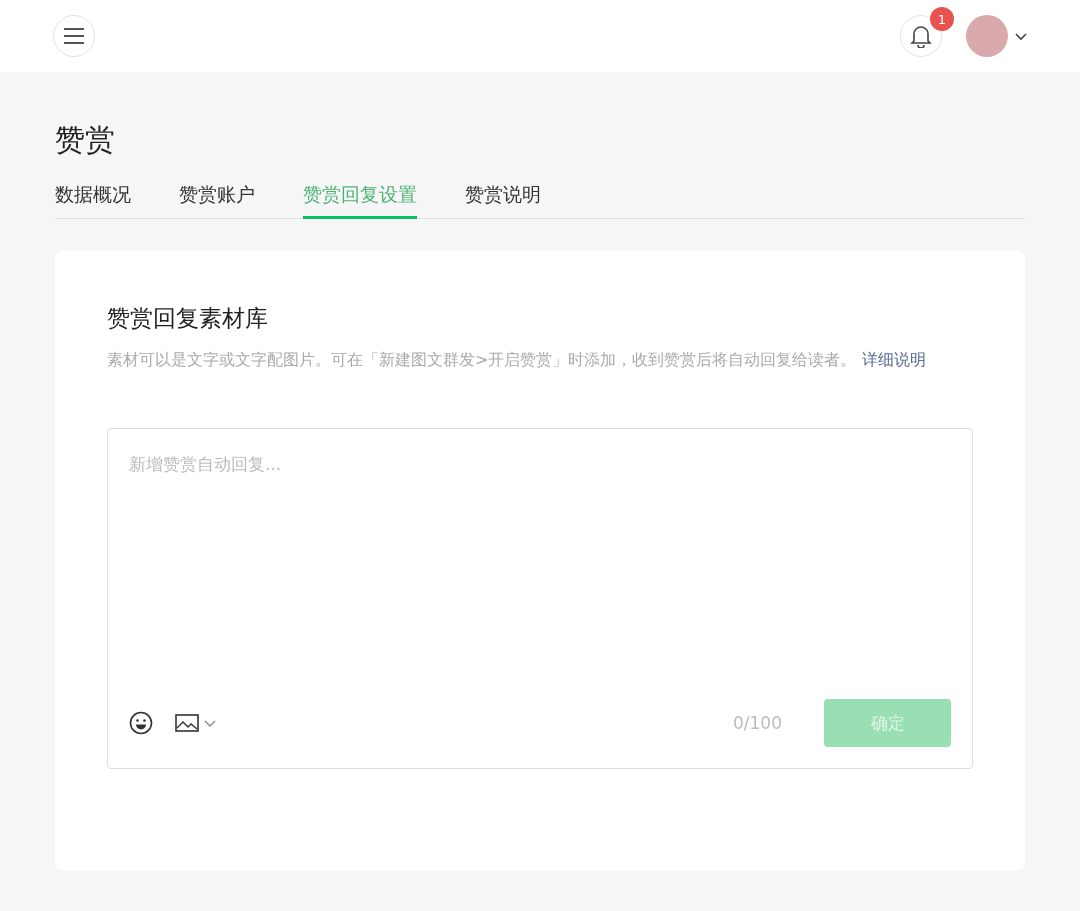  I want to click on image-button, so click(196, 723).